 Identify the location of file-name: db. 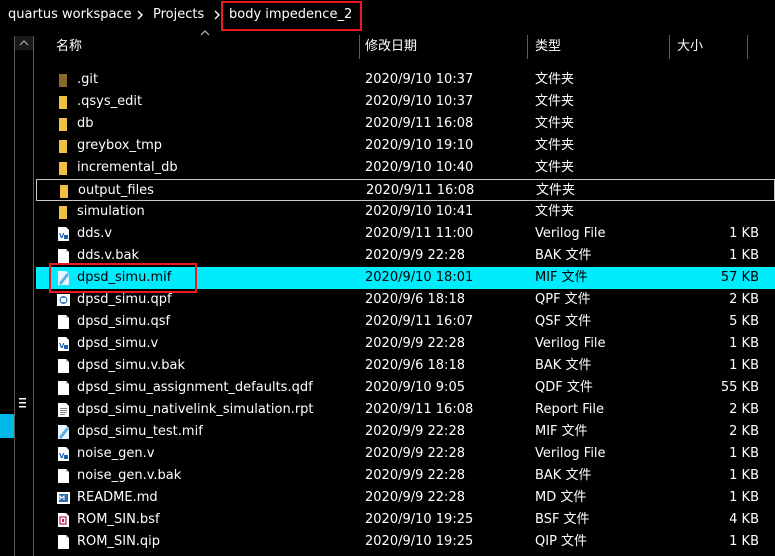
(85, 123).